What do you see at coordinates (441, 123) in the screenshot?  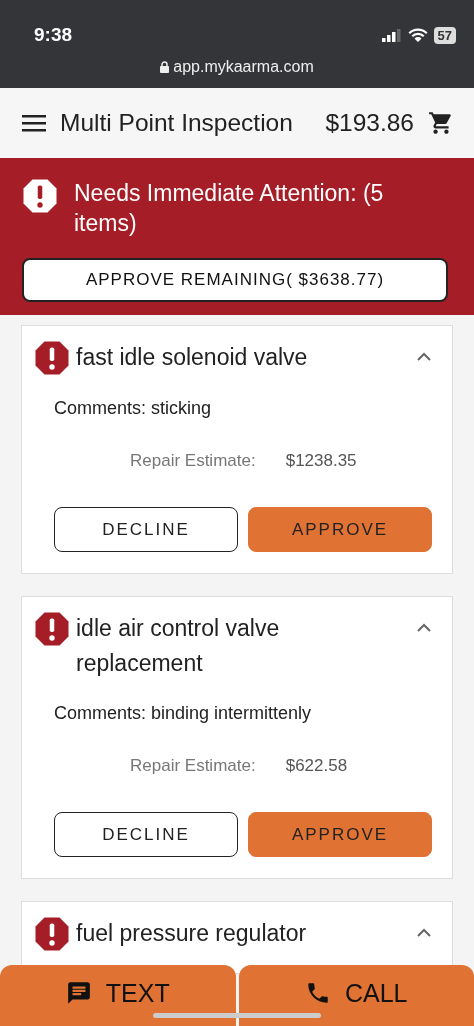 I see `cart-icon` at bounding box center [441, 123].